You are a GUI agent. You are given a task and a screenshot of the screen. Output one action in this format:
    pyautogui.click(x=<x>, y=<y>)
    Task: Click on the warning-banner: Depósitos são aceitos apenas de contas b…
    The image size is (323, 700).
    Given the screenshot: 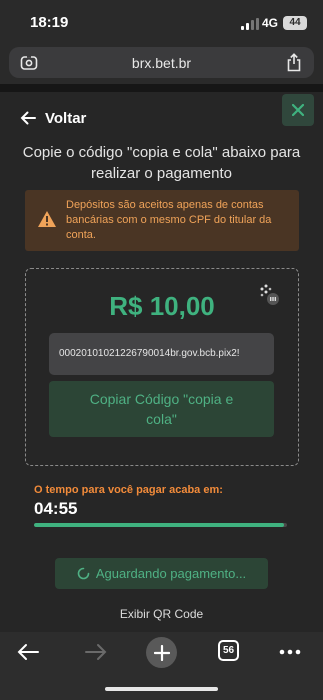 What is the action you would take?
    pyautogui.click(x=162, y=220)
    